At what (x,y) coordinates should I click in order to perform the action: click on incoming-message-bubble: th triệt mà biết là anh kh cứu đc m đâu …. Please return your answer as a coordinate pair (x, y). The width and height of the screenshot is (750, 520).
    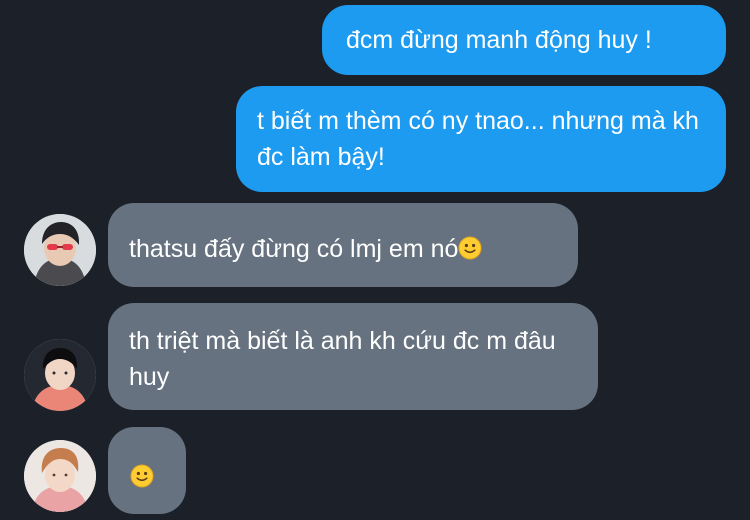
    Looking at the image, I should click on (353, 356).